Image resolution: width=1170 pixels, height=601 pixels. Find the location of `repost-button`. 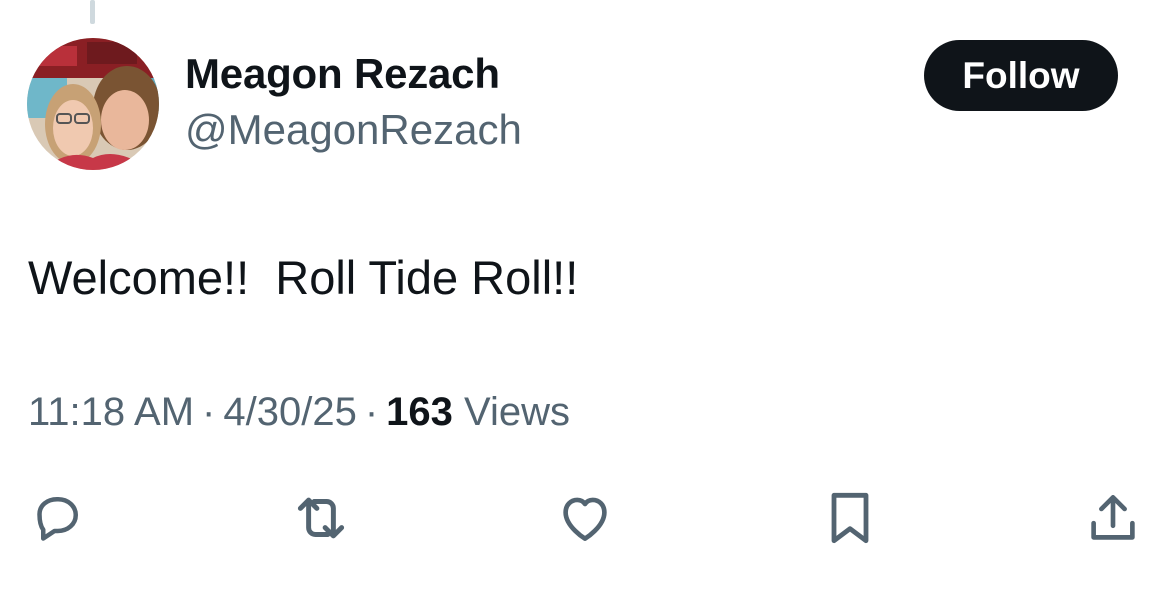

repost-button is located at coordinates (321, 518).